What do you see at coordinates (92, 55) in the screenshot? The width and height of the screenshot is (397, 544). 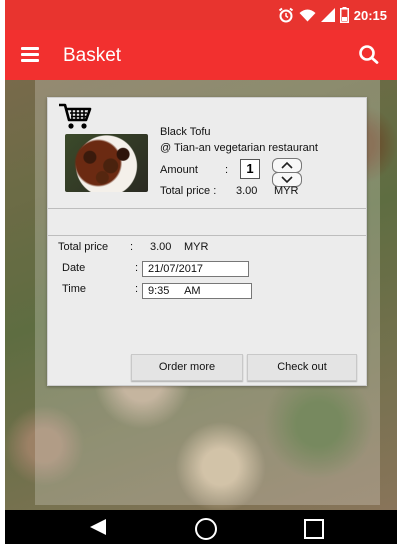 I see `page-title: Basket` at bounding box center [92, 55].